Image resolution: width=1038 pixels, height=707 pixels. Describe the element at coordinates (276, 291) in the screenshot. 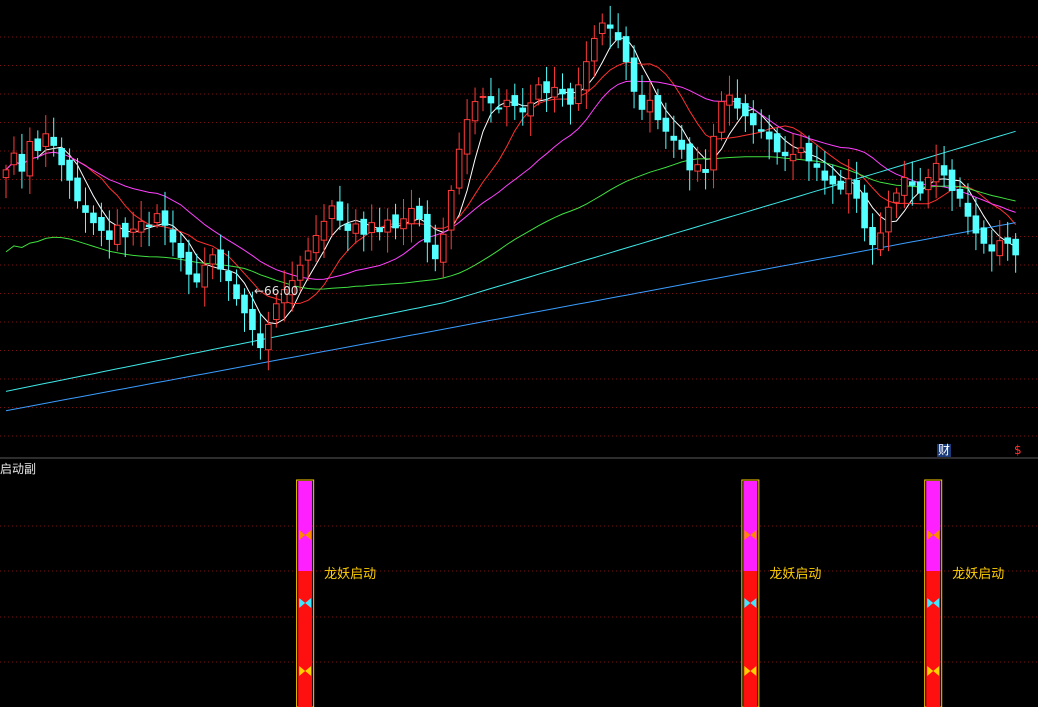

I see `low-price-annotation: ←66.00` at that location.